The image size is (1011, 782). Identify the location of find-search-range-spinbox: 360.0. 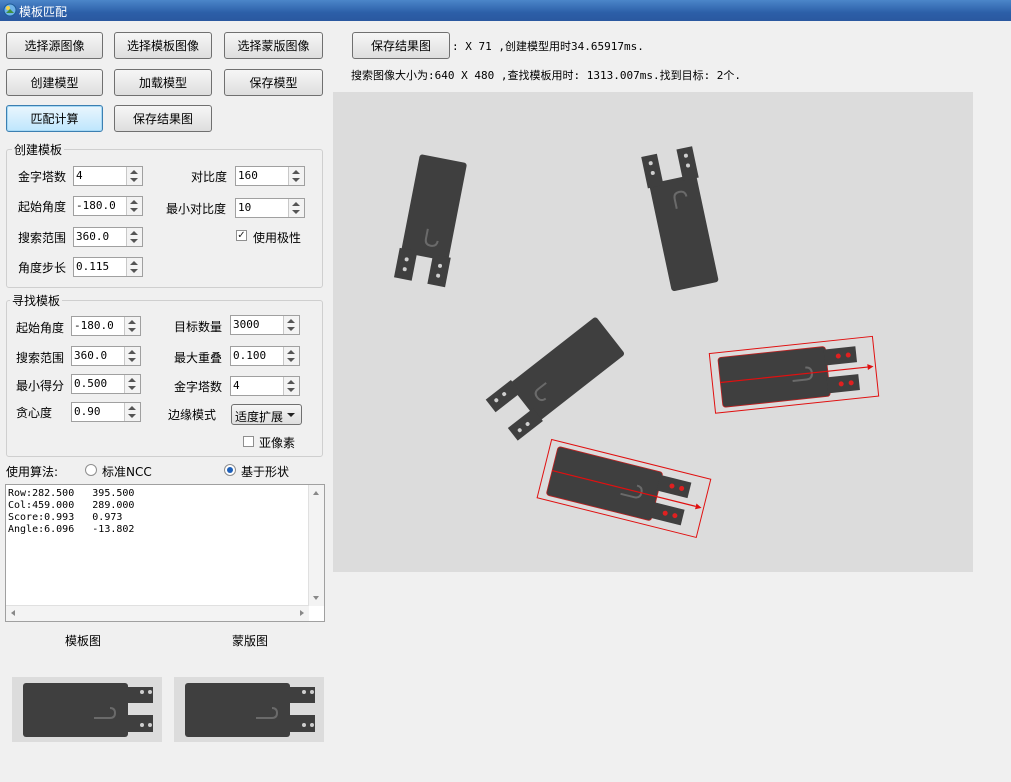
(106, 356).